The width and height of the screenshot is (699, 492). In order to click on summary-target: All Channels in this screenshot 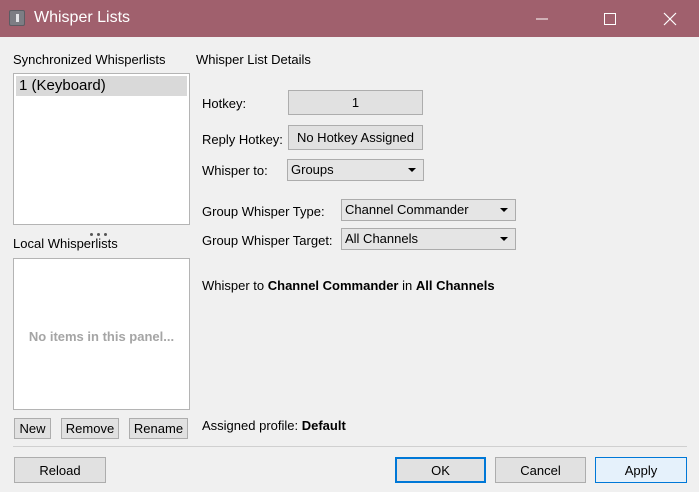, I will do `click(455, 285)`.